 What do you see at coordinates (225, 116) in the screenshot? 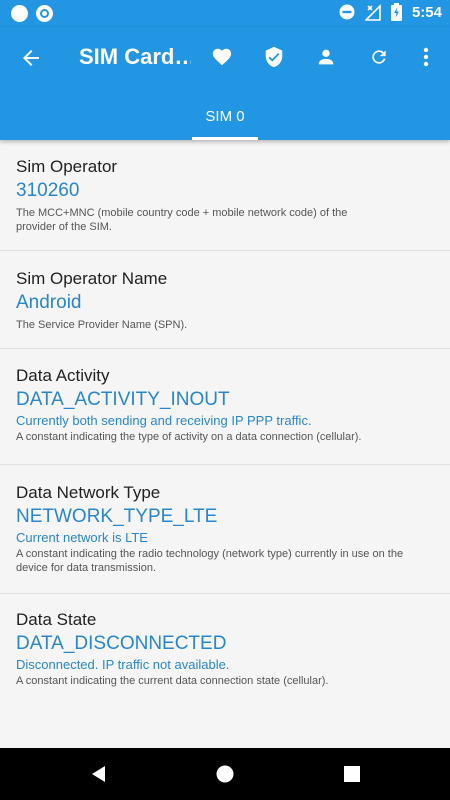
I see `tab-label: SIM 0` at bounding box center [225, 116].